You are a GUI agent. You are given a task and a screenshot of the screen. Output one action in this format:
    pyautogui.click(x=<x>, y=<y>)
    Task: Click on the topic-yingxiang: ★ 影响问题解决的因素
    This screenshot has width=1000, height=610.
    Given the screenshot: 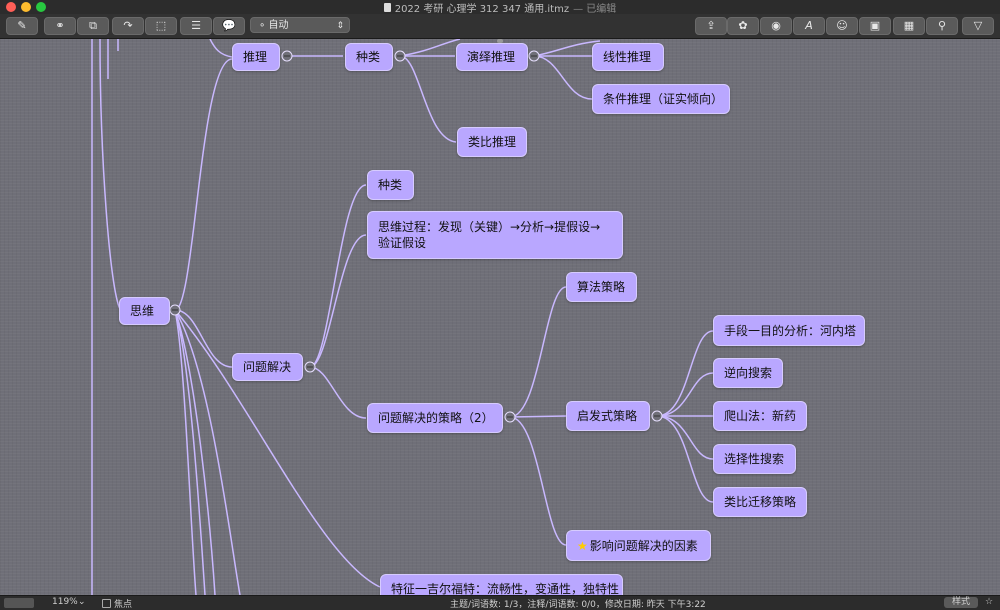 What is the action you would take?
    pyautogui.click(x=638, y=545)
    